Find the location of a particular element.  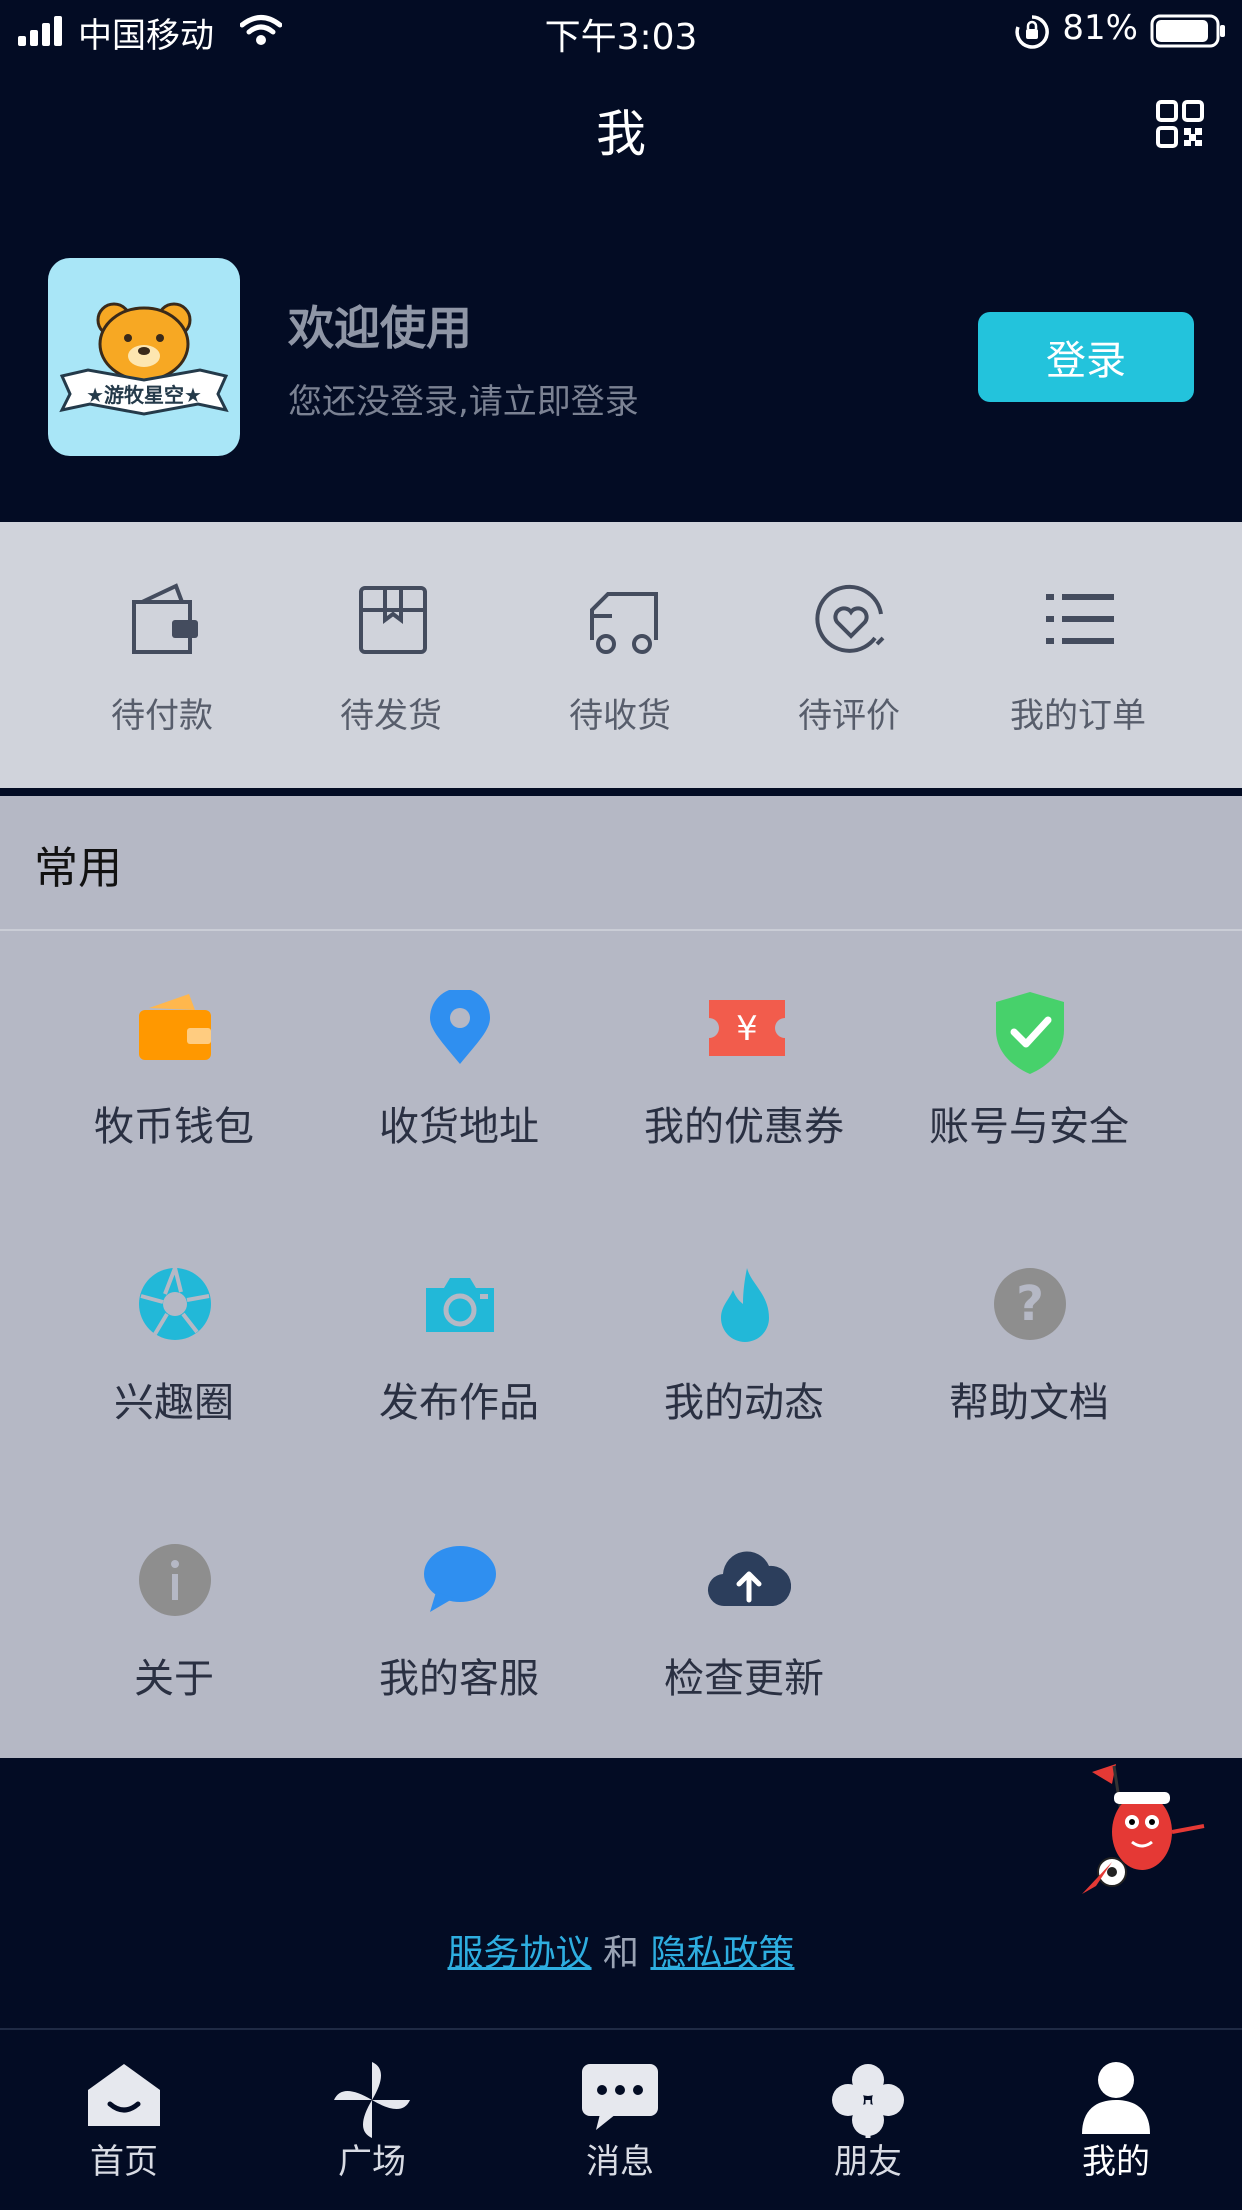

agreement-links: 服务协议 和 隐私政策 is located at coordinates (621, 1950).